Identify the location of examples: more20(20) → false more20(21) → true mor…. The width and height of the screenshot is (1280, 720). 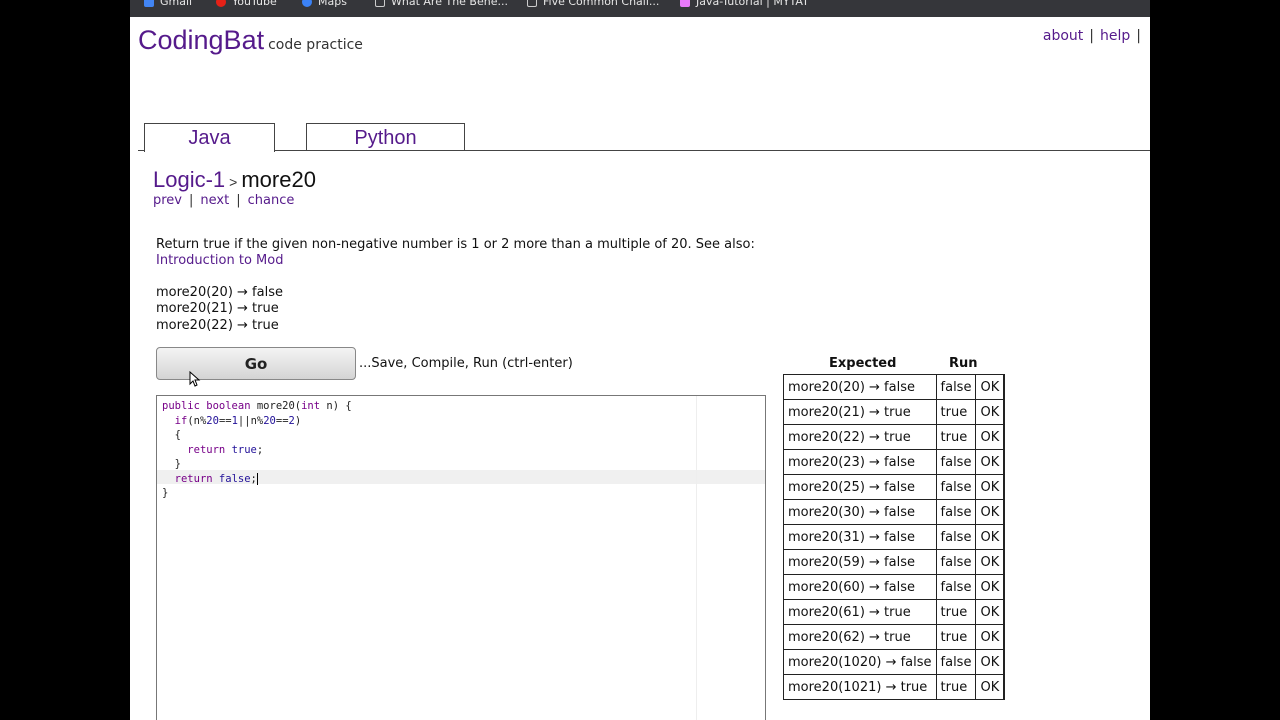
(219, 309).